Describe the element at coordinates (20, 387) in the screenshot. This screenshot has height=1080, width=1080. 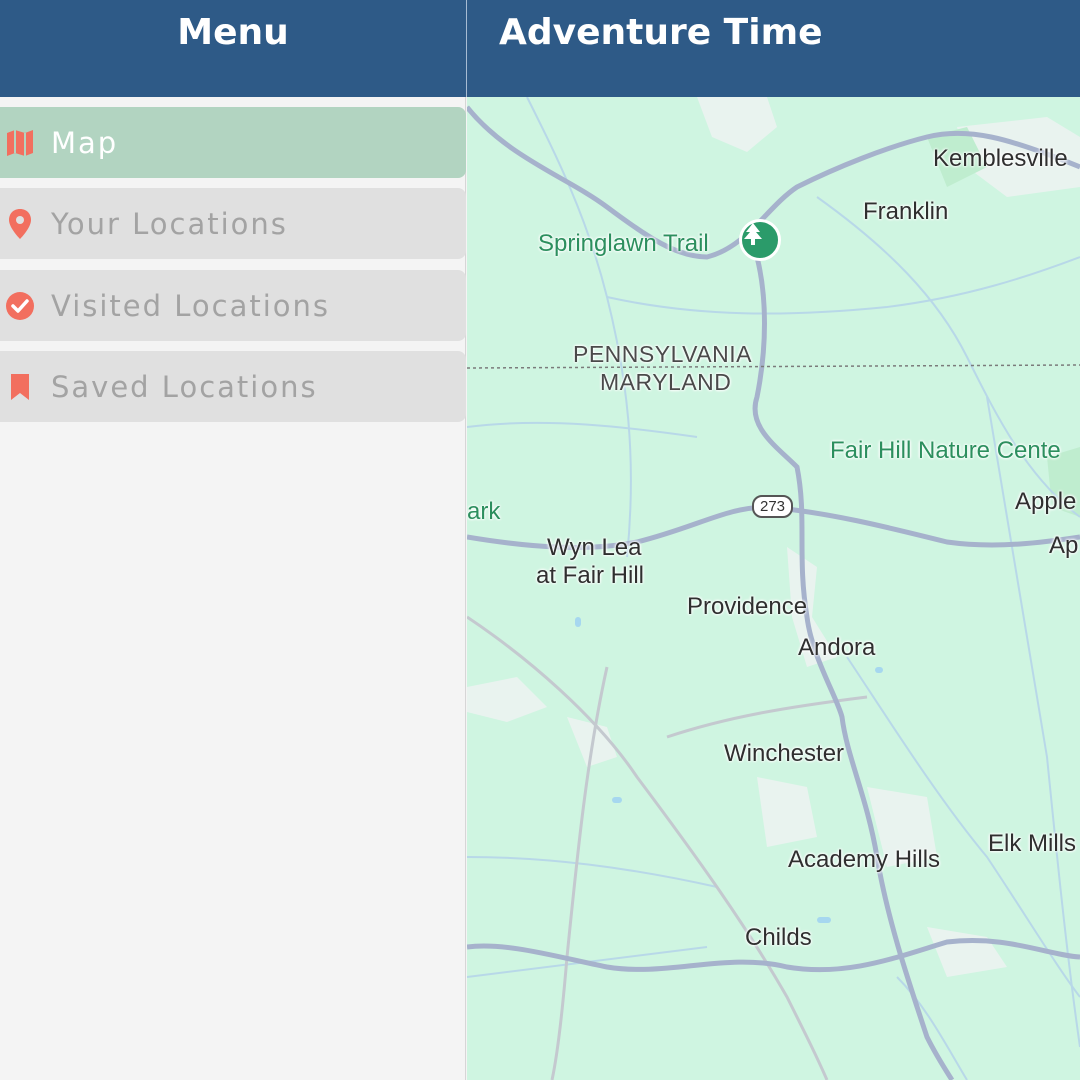
I see `bookmark-icon` at that location.